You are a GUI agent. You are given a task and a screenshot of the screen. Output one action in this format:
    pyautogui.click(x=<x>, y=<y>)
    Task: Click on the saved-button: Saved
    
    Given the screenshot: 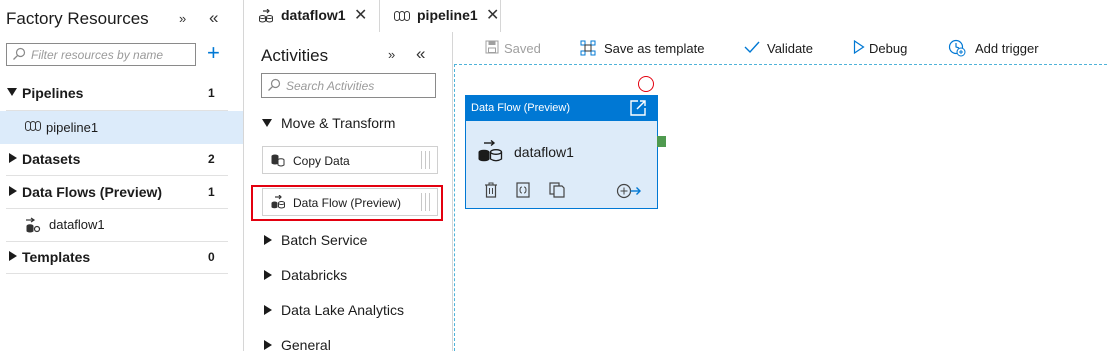 What is the action you would take?
    pyautogui.click(x=518, y=48)
    